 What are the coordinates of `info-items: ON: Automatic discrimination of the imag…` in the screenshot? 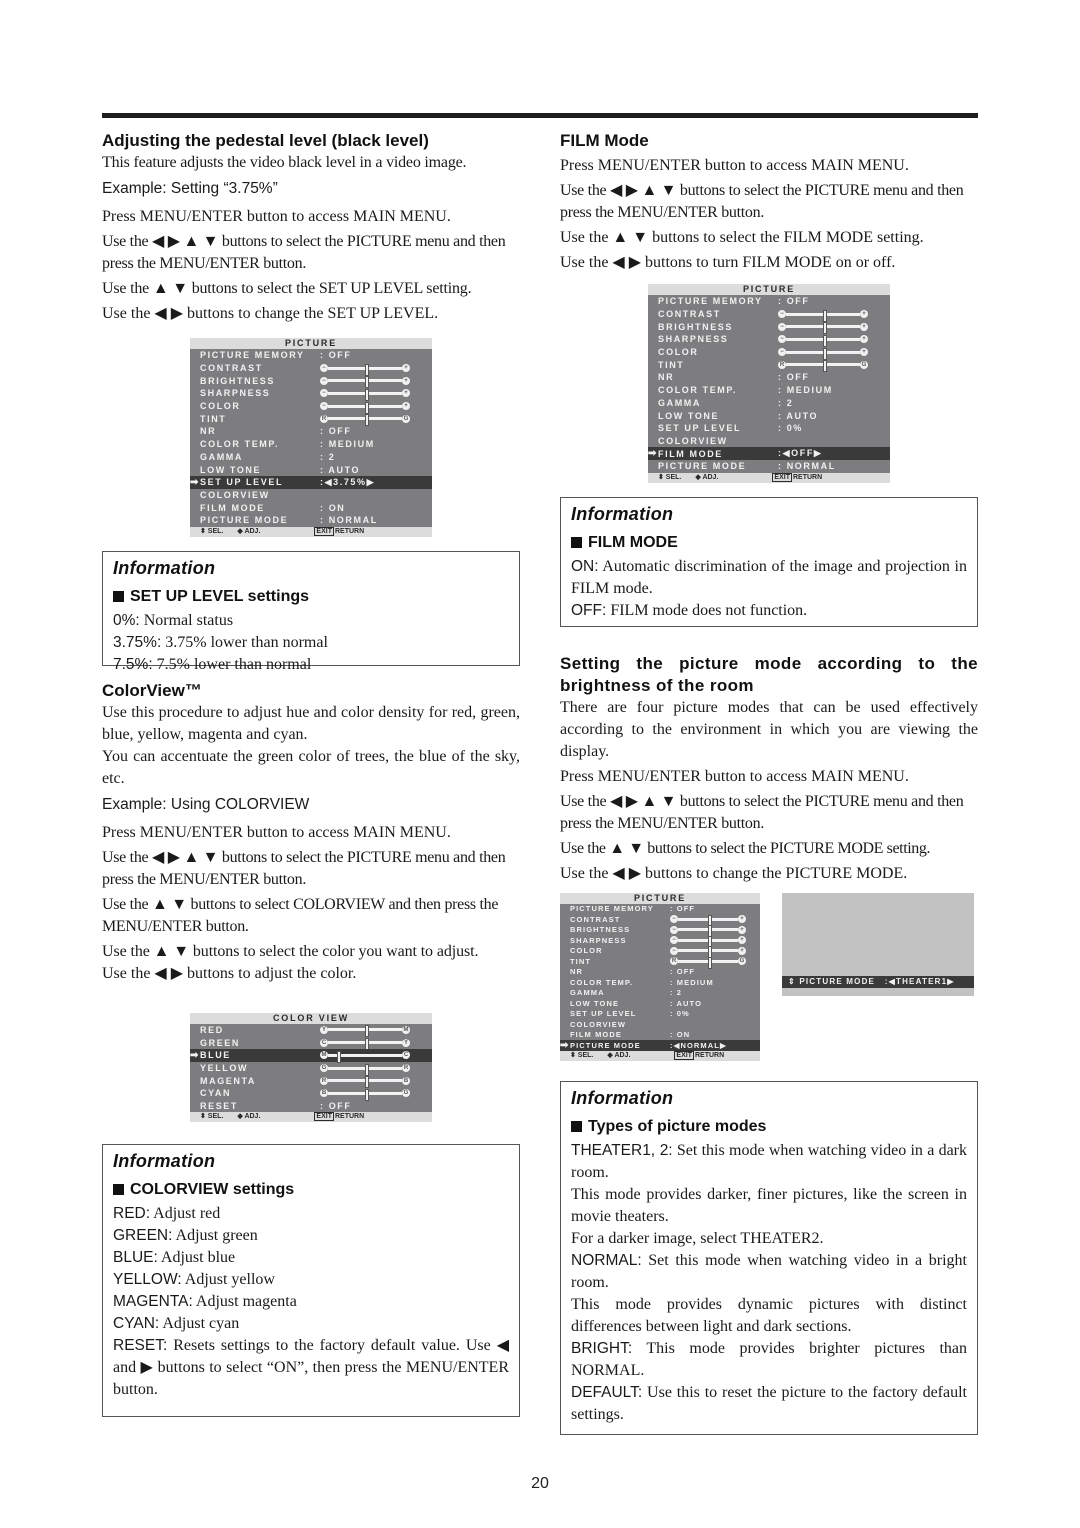 It's located at (769, 589).